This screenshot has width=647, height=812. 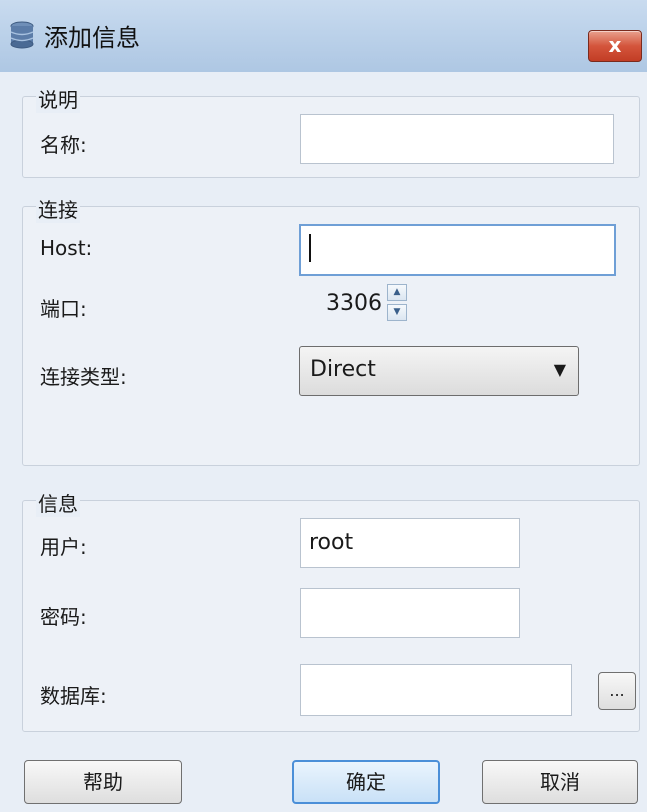 What do you see at coordinates (457, 139) in the screenshot?
I see `name-field` at bounding box center [457, 139].